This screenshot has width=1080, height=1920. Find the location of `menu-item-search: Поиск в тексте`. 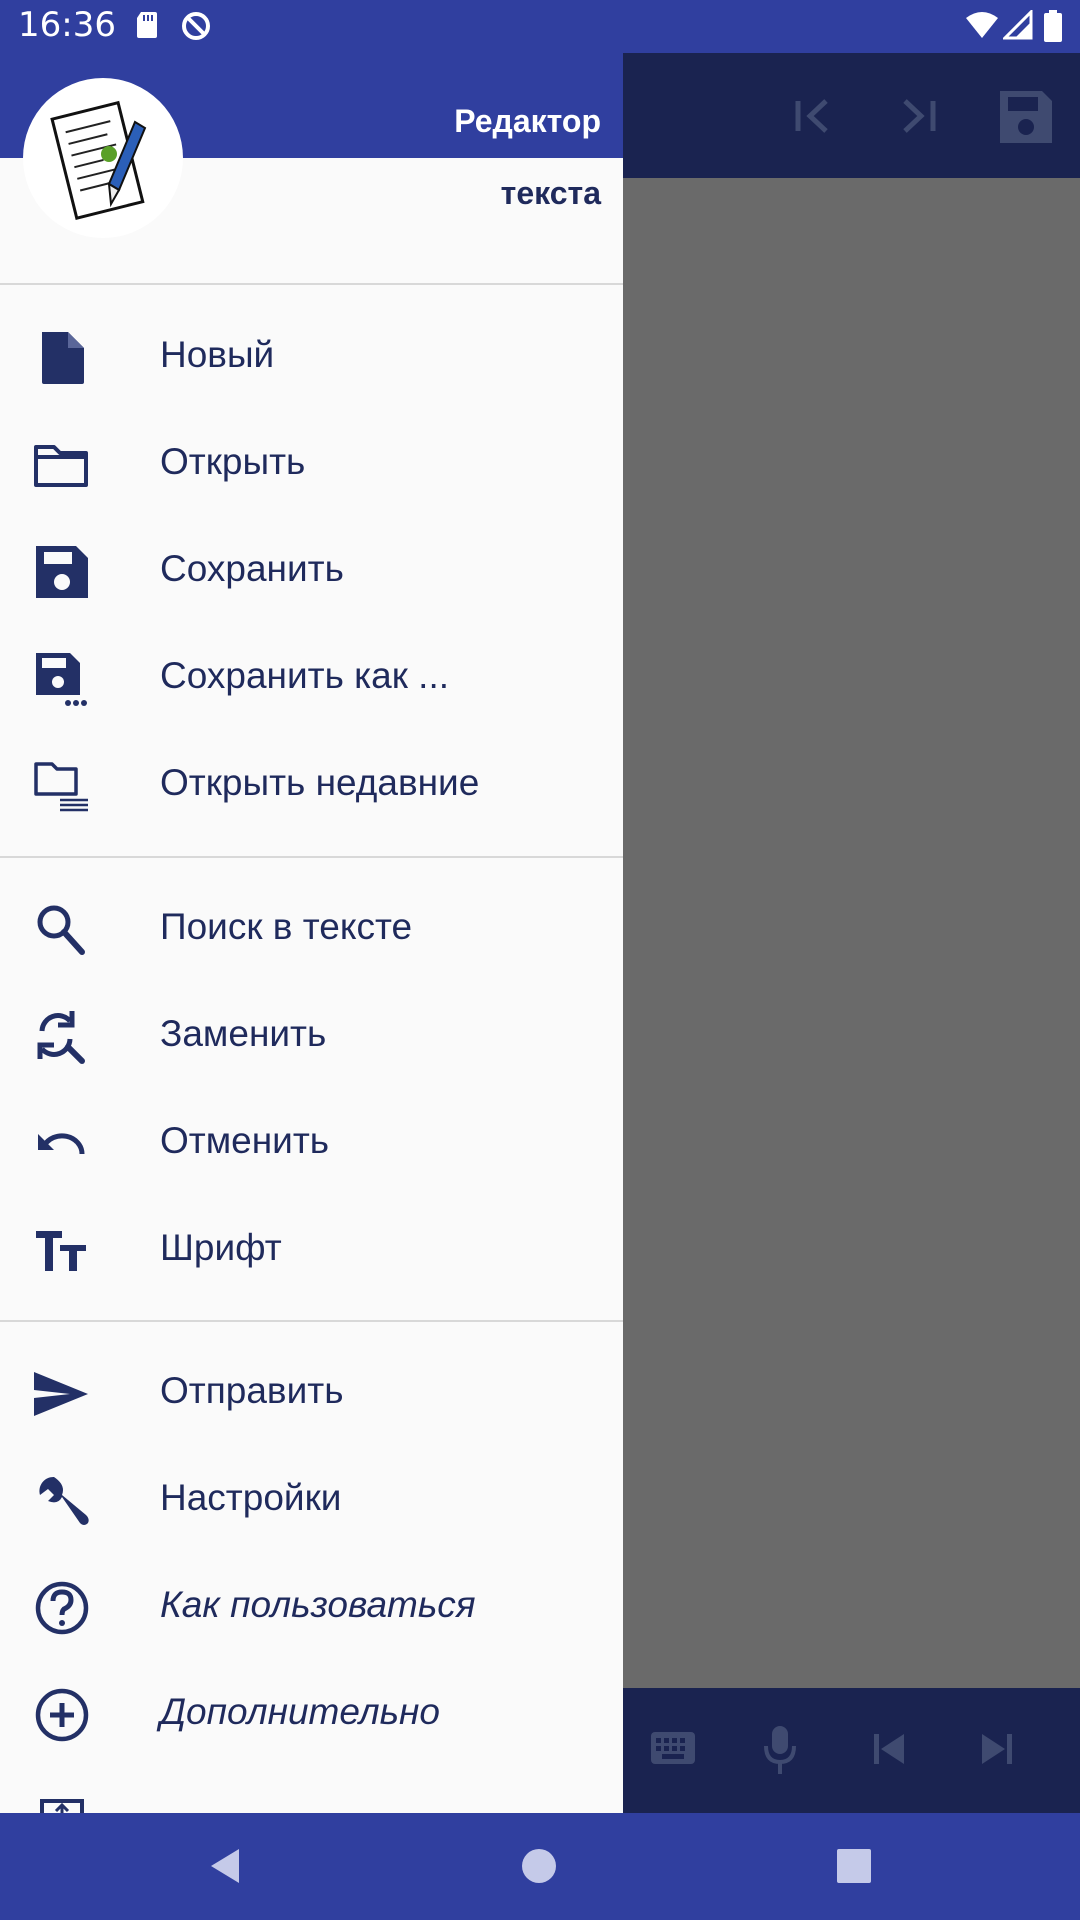

menu-item-search: Поиск в тексте is located at coordinates (311, 929).